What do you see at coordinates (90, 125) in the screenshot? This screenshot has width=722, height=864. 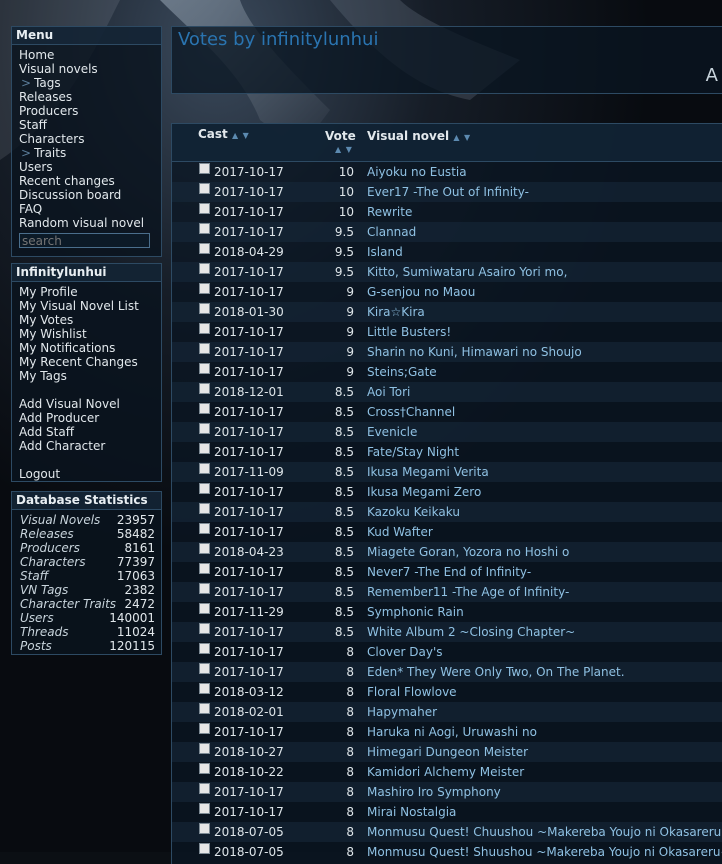 I see `menu-staff-link: Staff` at bounding box center [90, 125].